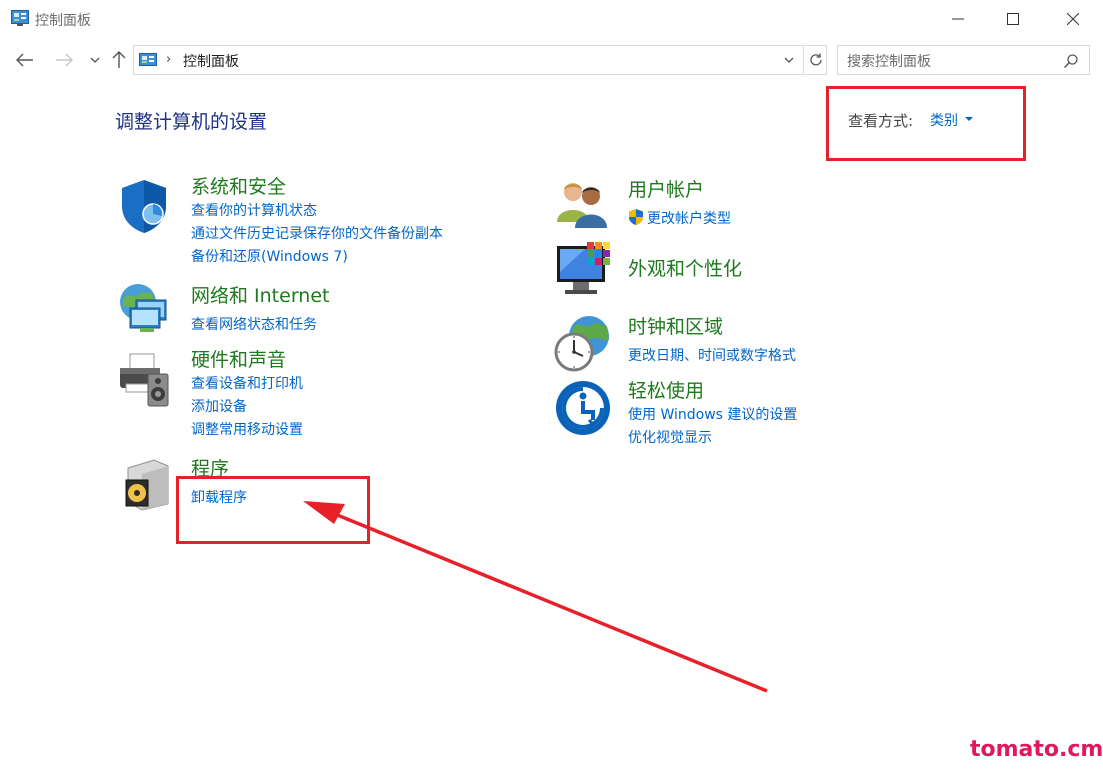  Describe the element at coordinates (535, 597) in the screenshot. I see `annotation-arrow` at that location.